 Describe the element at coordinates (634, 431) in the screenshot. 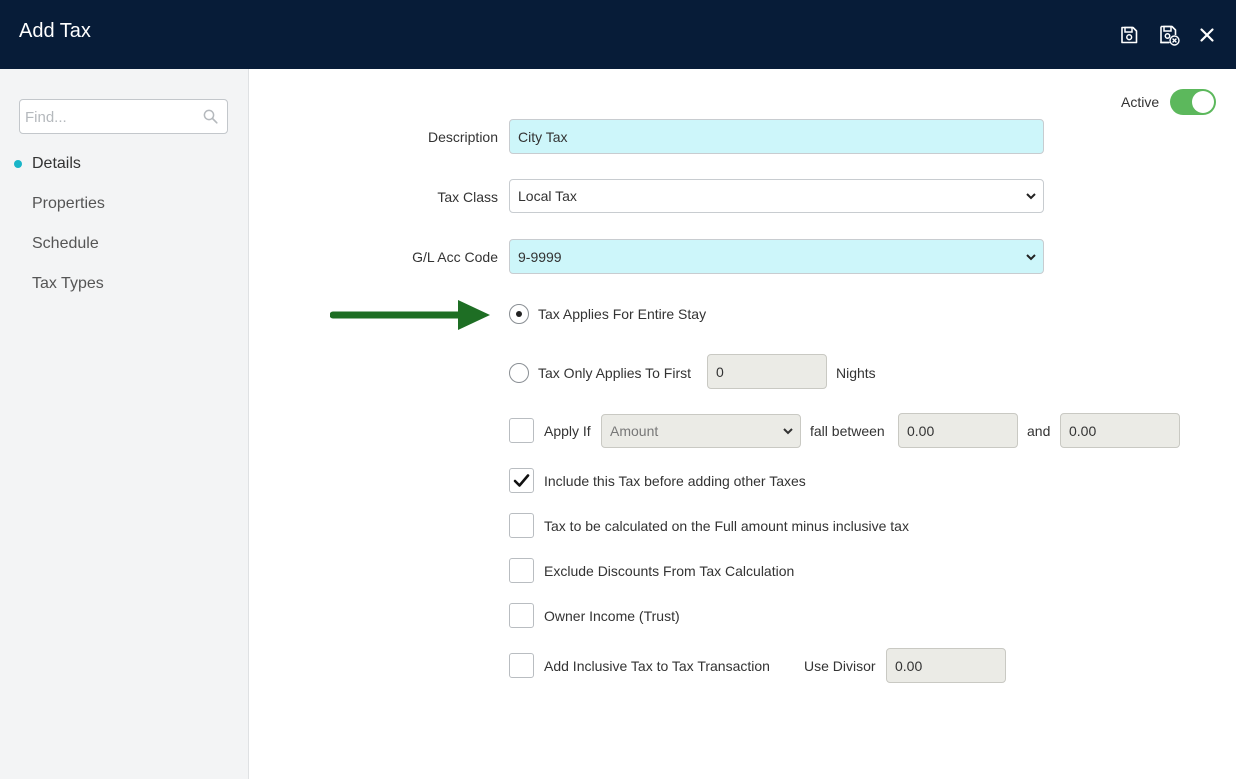

I see `apply-if-value: Amount` at that location.